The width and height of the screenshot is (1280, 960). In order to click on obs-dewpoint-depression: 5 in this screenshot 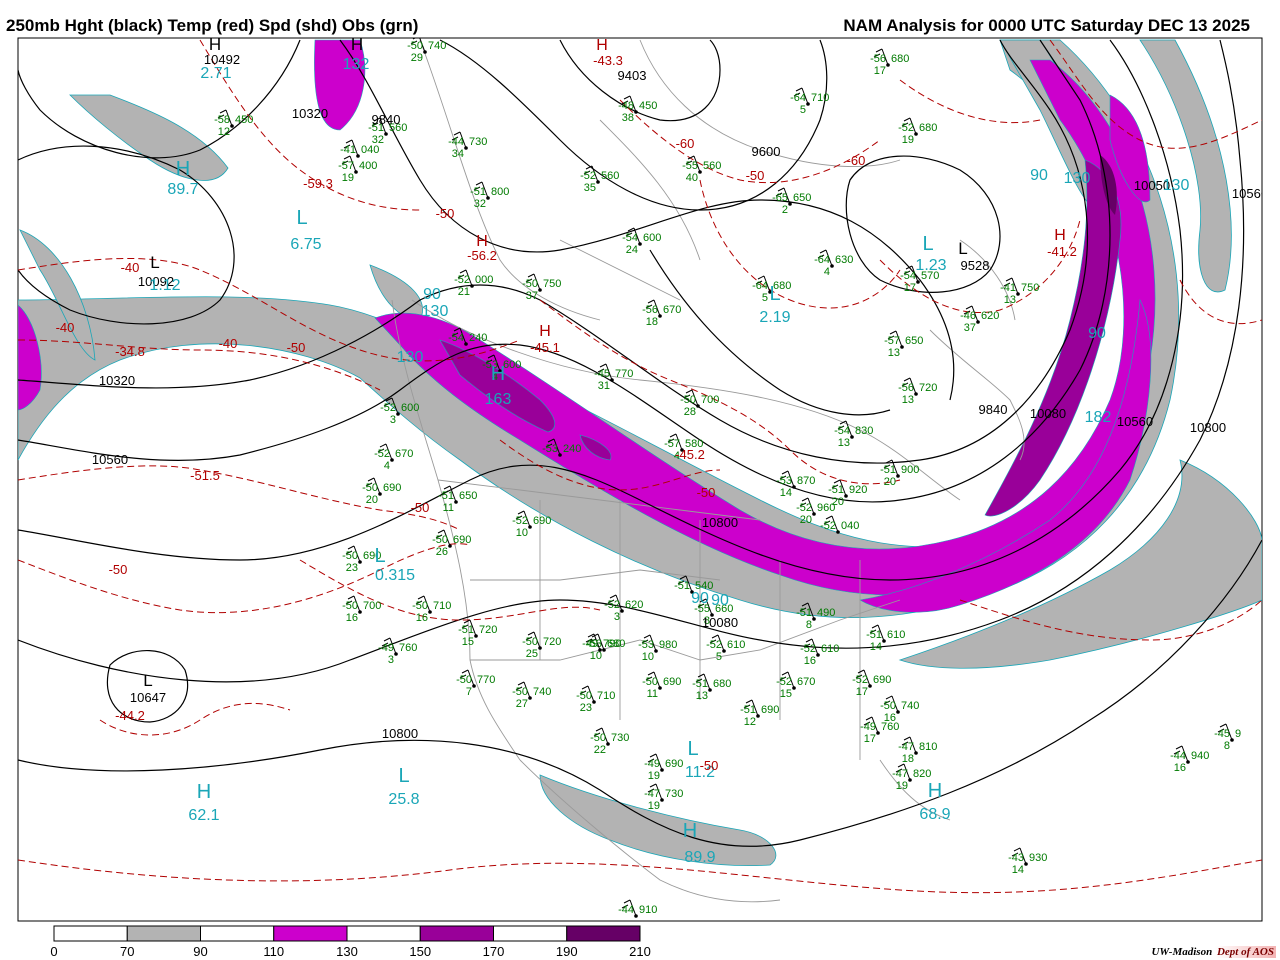, I will do `click(765, 298)`.